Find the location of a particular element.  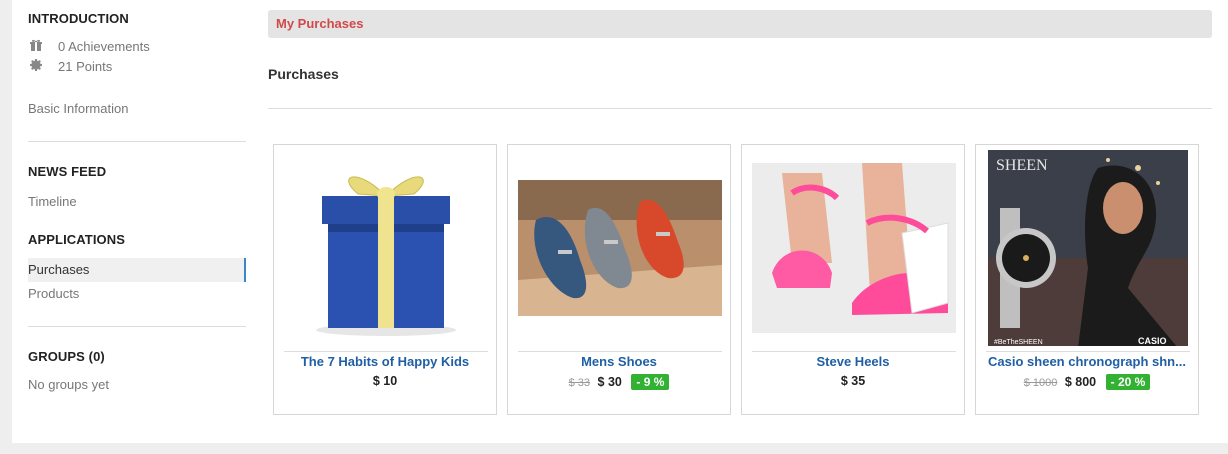

gift-icon is located at coordinates (37, 46).